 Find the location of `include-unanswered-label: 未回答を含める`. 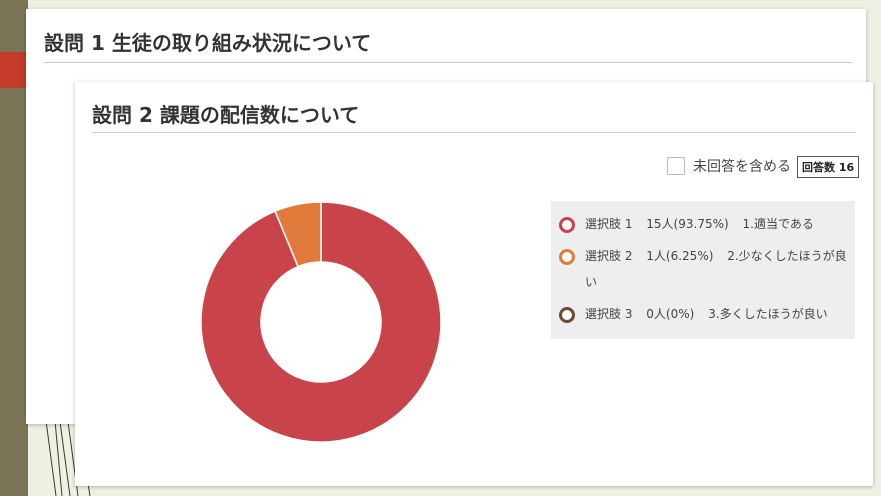

include-unanswered-label: 未回答を含める is located at coordinates (742, 167).